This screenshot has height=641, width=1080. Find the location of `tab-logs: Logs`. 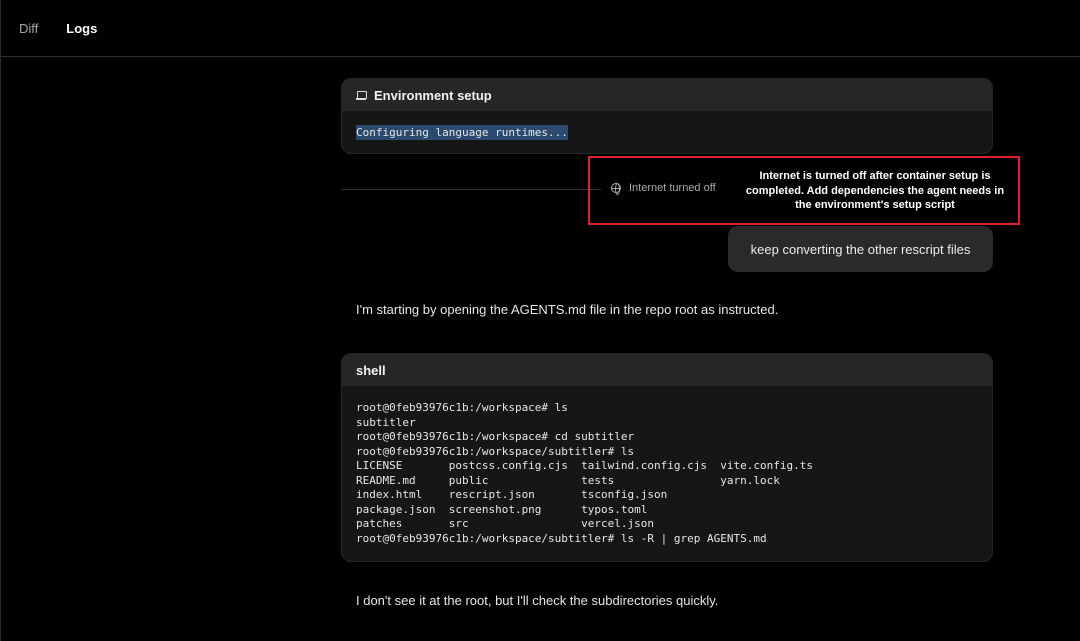

tab-logs: Logs is located at coordinates (81, 28).